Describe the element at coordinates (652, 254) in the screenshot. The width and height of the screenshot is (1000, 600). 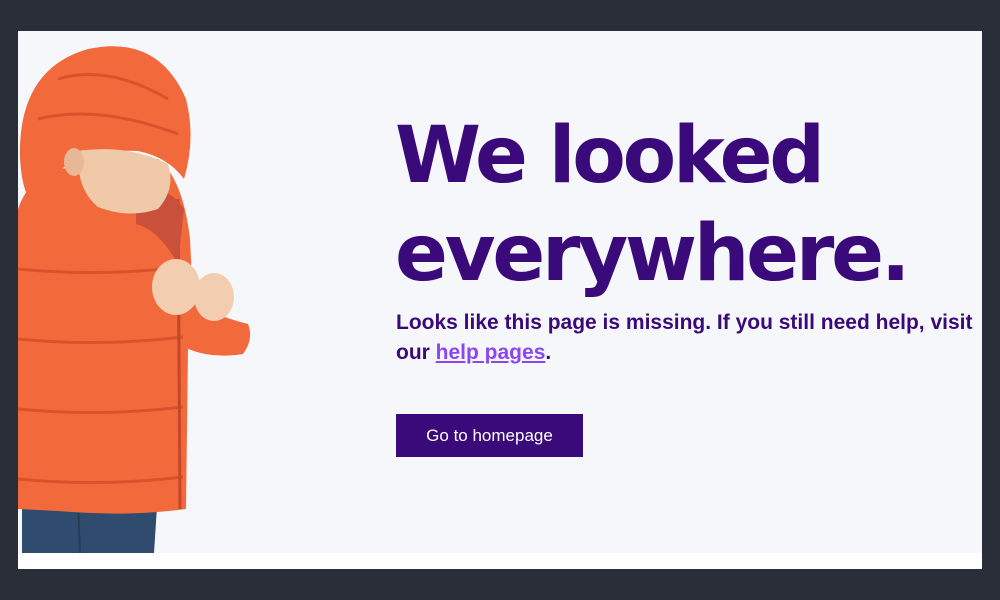
I see `page-title-line-2: everywhere.` at that location.